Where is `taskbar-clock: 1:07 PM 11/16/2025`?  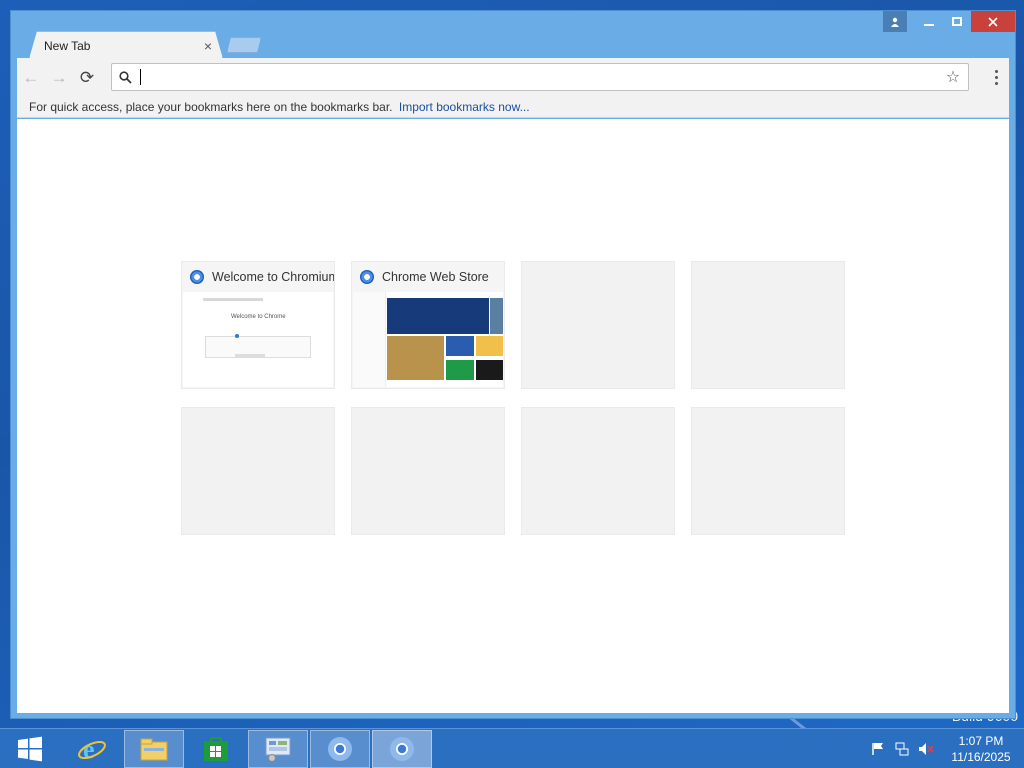
taskbar-clock: 1:07 PM 11/16/2025 is located at coordinates (981, 749).